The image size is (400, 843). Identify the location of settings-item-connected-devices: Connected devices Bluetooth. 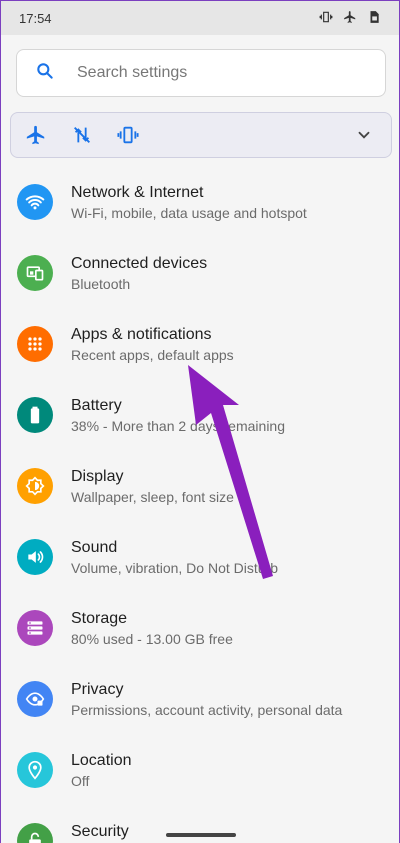
(200, 274).